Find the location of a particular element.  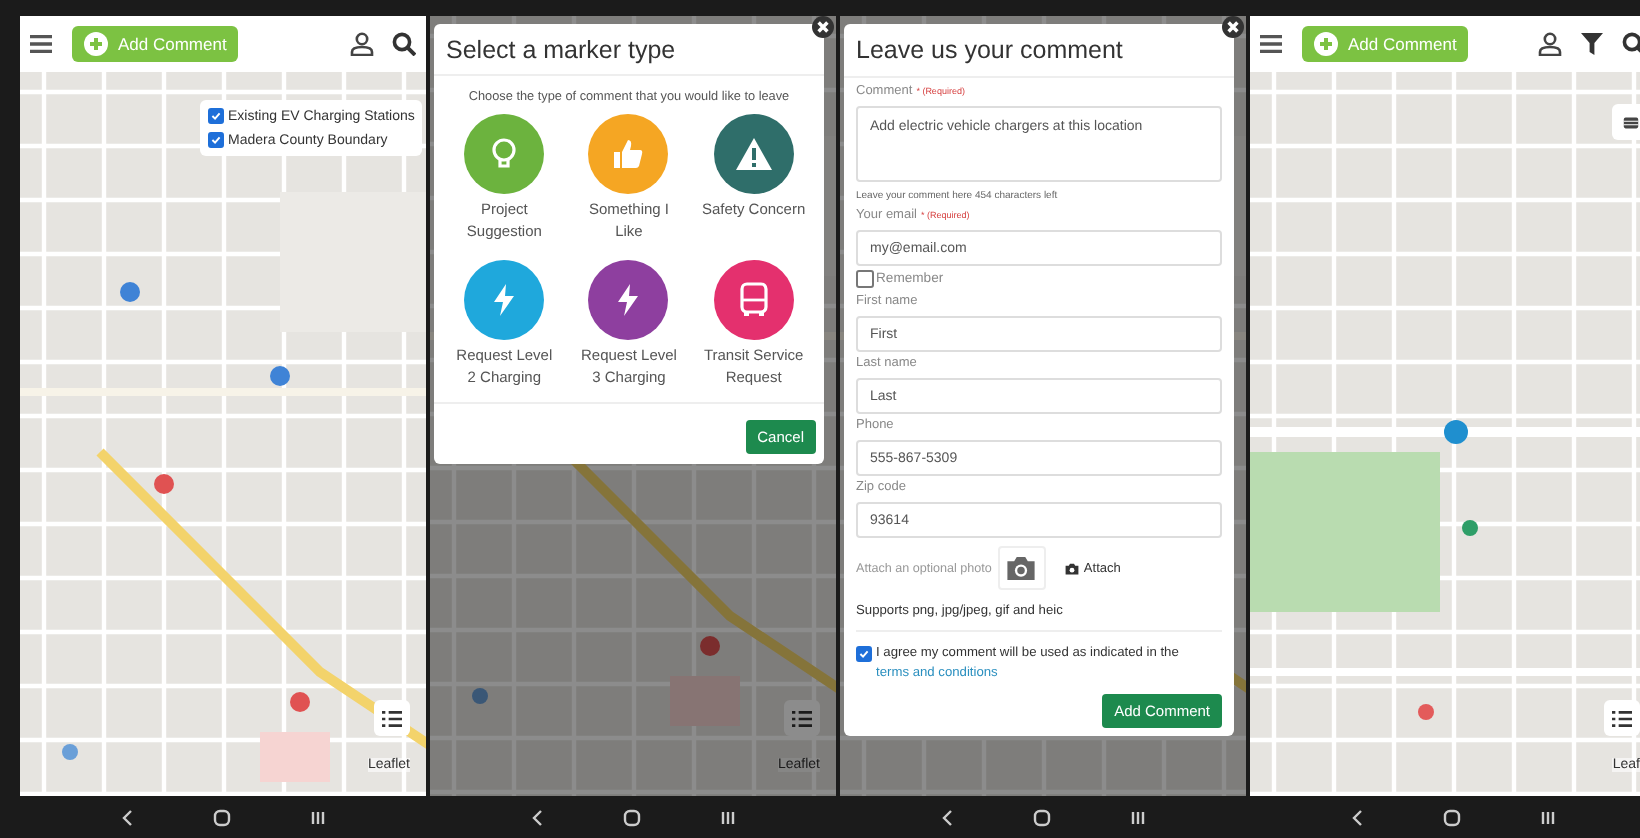

dialog-title: Leave us your comment is located at coordinates (1039, 51).